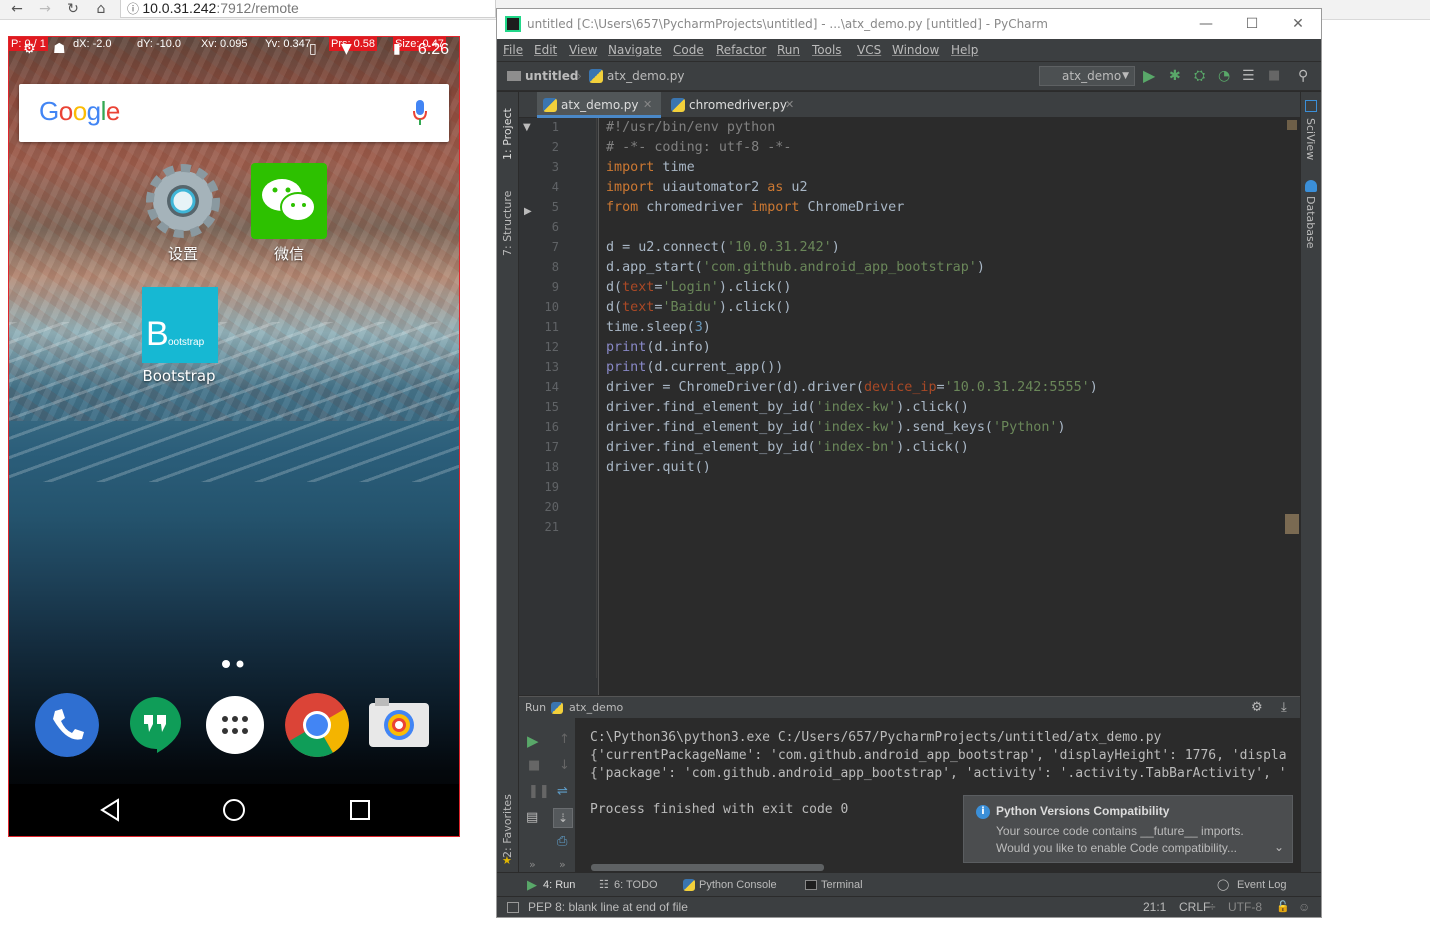  Describe the element at coordinates (420, 113) in the screenshot. I see `mic-icon` at that location.